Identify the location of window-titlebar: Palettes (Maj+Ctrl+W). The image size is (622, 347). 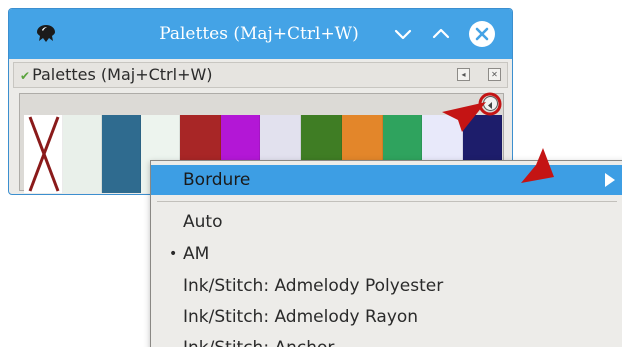
(260, 34).